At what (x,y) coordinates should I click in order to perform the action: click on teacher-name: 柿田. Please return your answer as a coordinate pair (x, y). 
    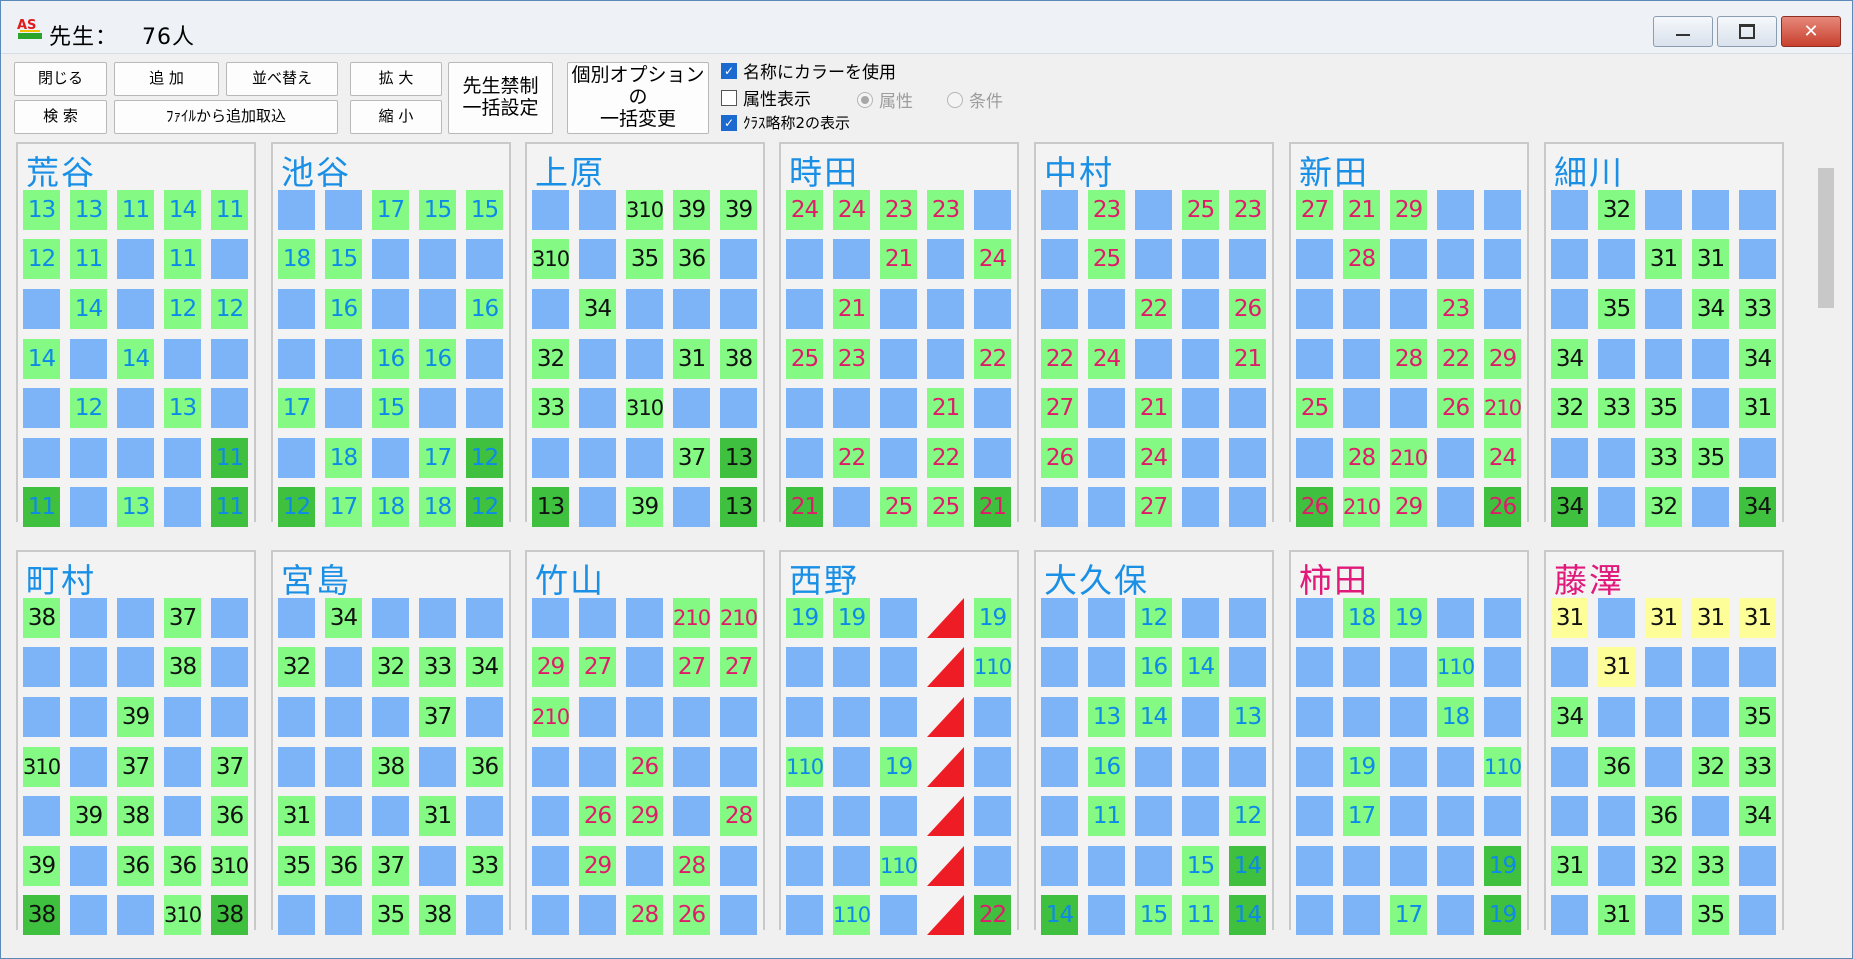
    Looking at the image, I should click on (1334, 578).